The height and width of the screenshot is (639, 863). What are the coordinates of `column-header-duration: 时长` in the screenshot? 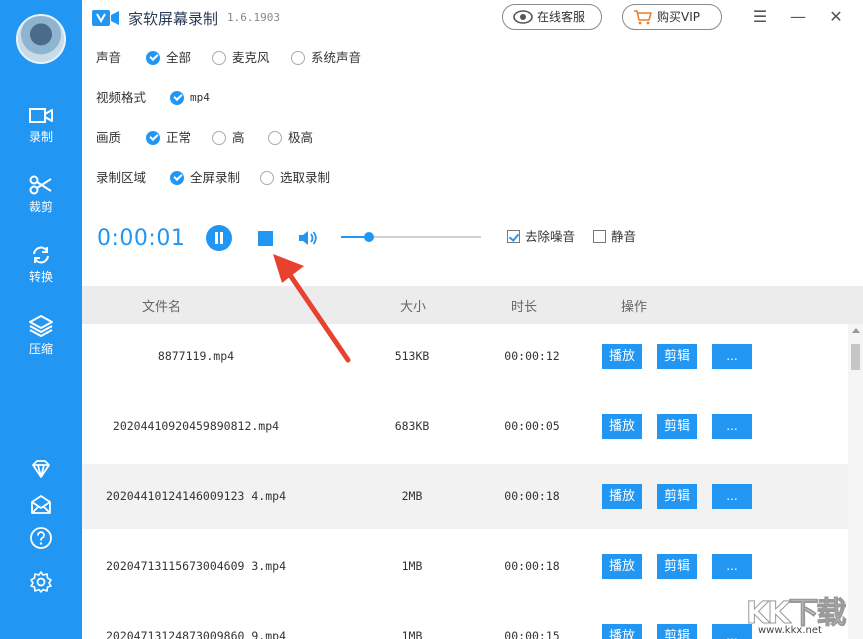 It's located at (524, 307).